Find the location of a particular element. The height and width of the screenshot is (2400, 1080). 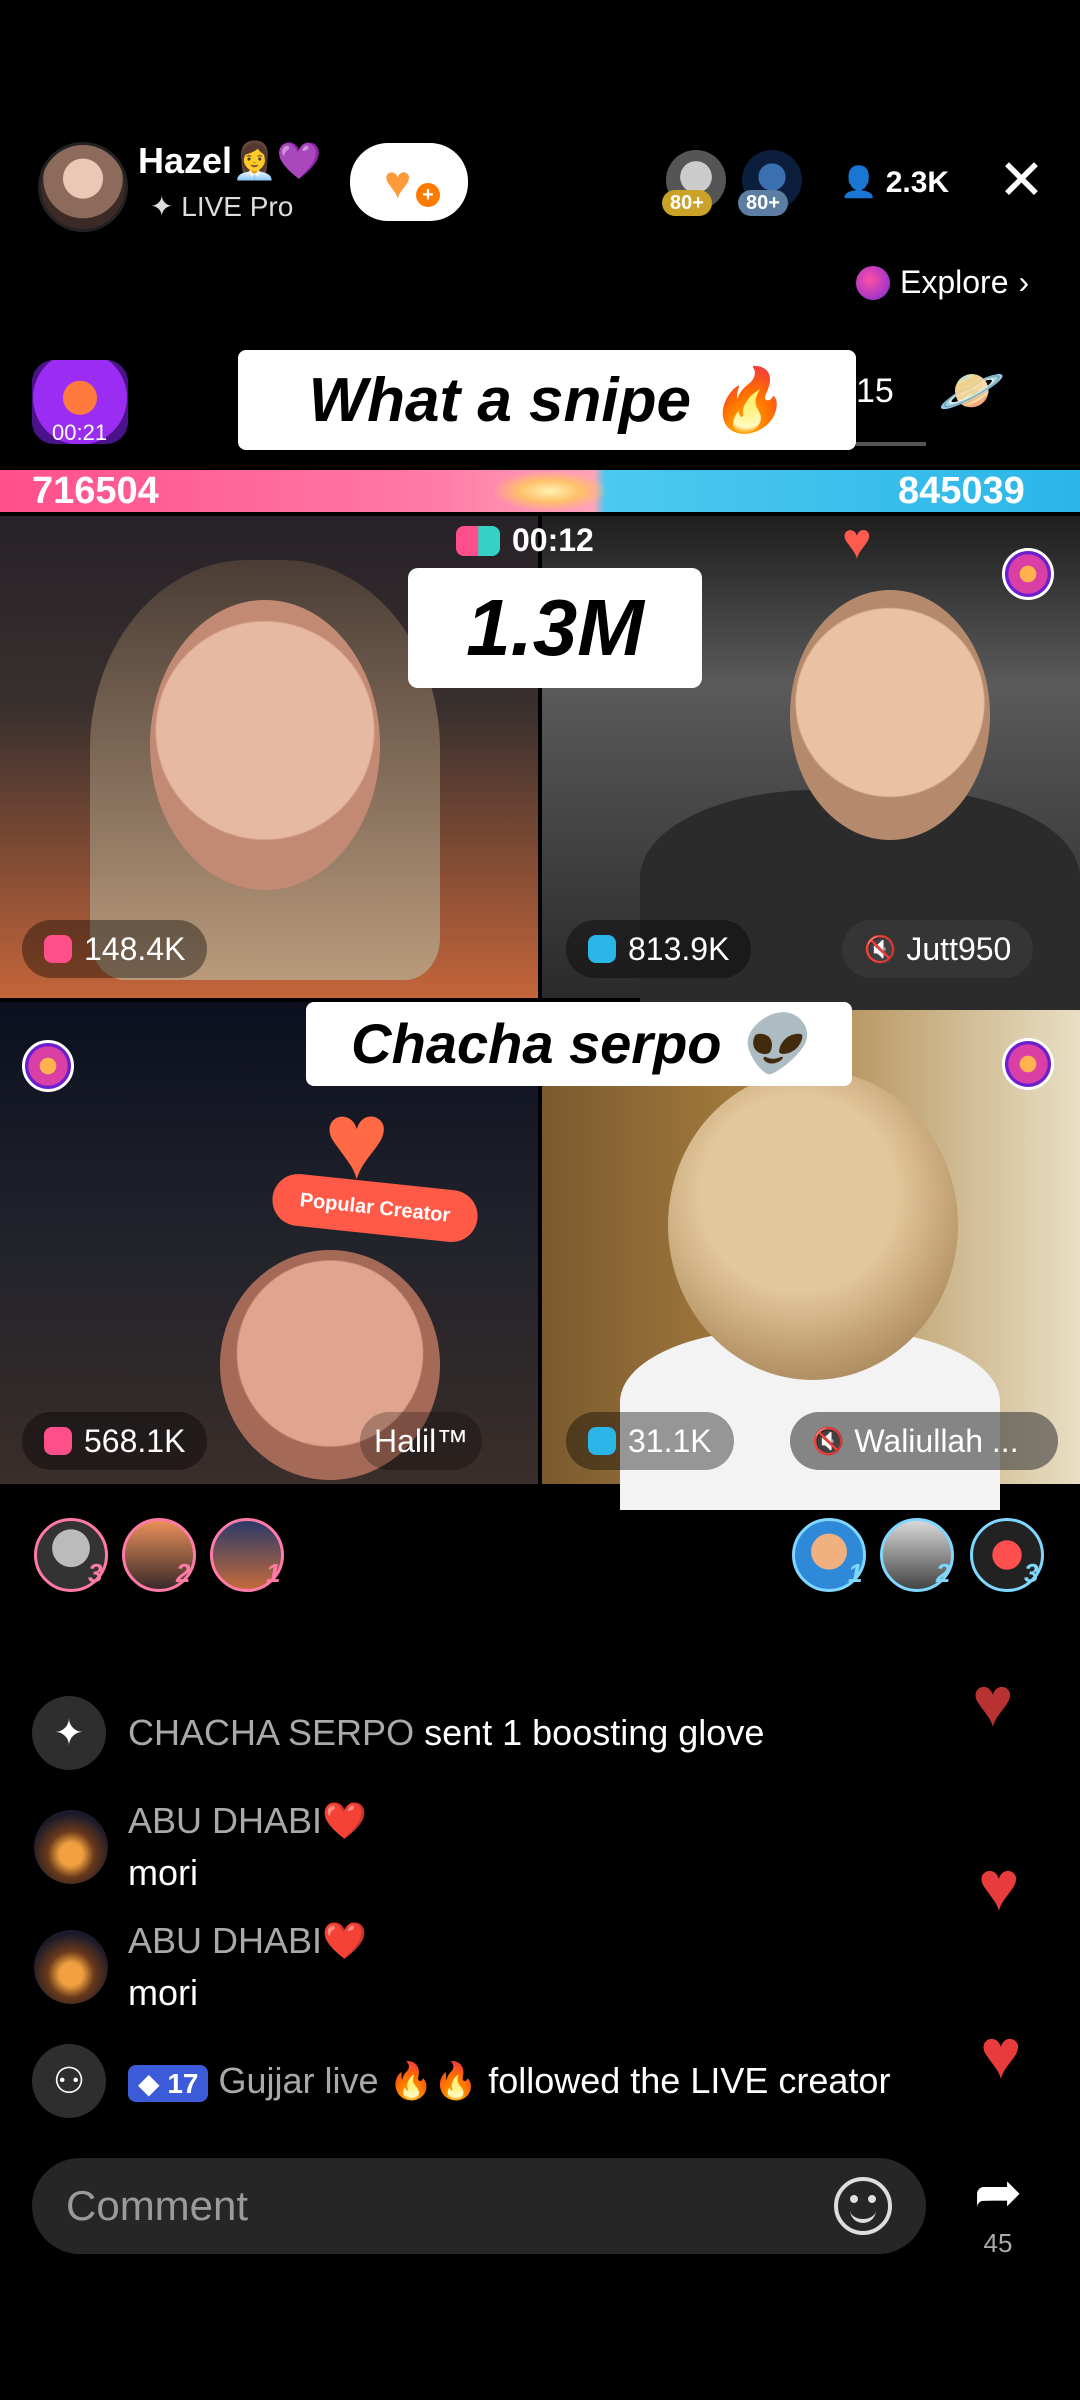

planet-gift-icon: 🪐 is located at coordinates (973, 395).